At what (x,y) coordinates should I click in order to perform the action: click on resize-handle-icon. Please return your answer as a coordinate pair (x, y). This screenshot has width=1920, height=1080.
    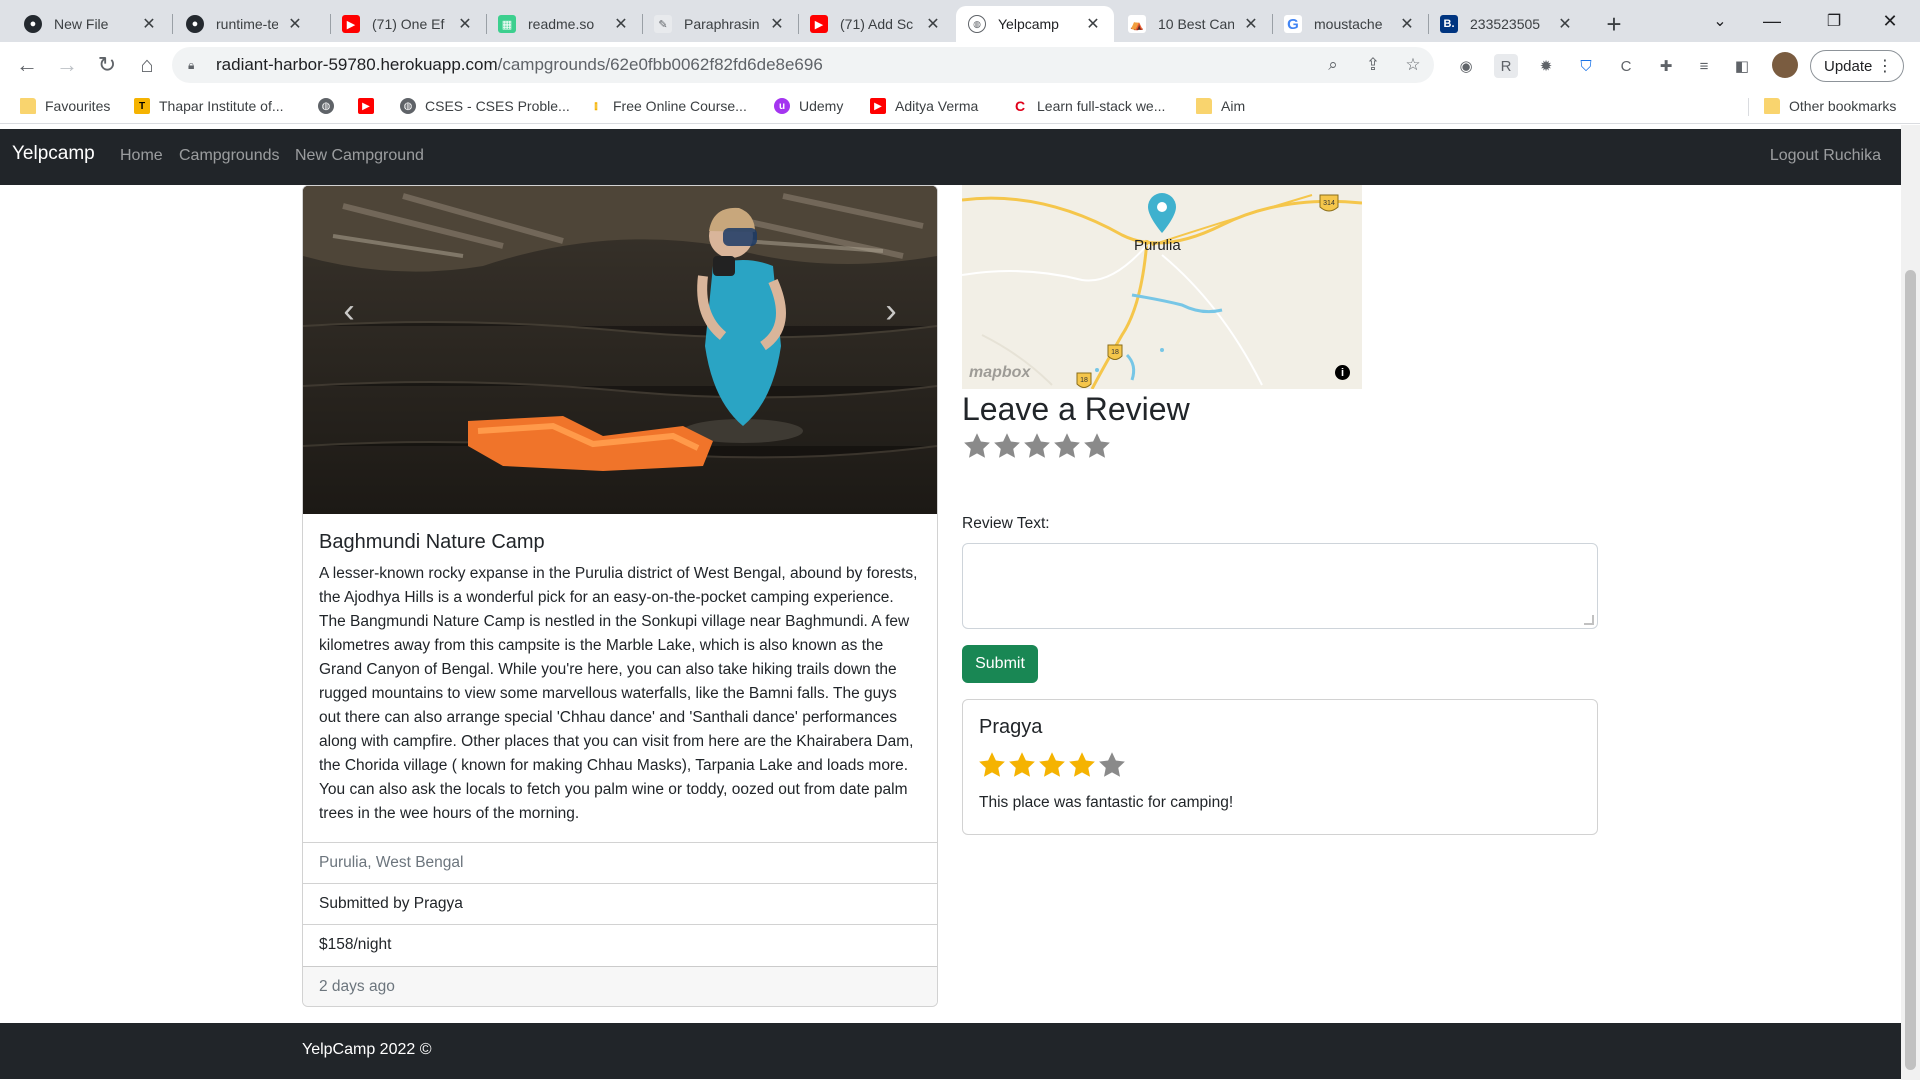
    Looking at the image, I should click on (1589, 620).